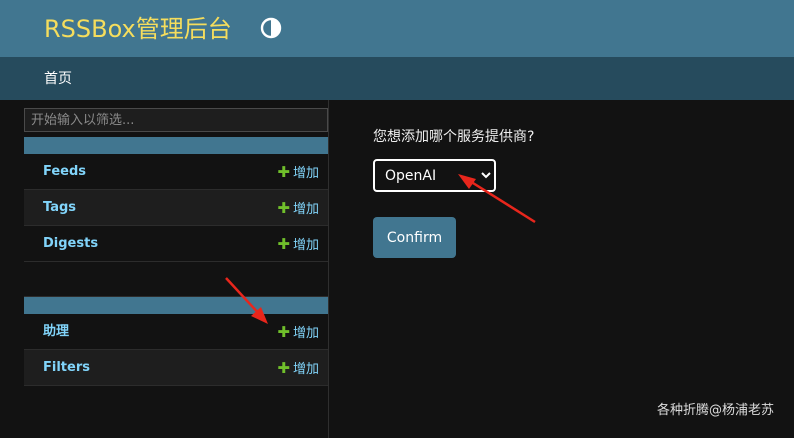 The image size is (794, 438). I want to click on app-module-rss: Feeds ✚ 增加 Tags ✚ 增加 Digests ✚ 增加, so click(176, 217).